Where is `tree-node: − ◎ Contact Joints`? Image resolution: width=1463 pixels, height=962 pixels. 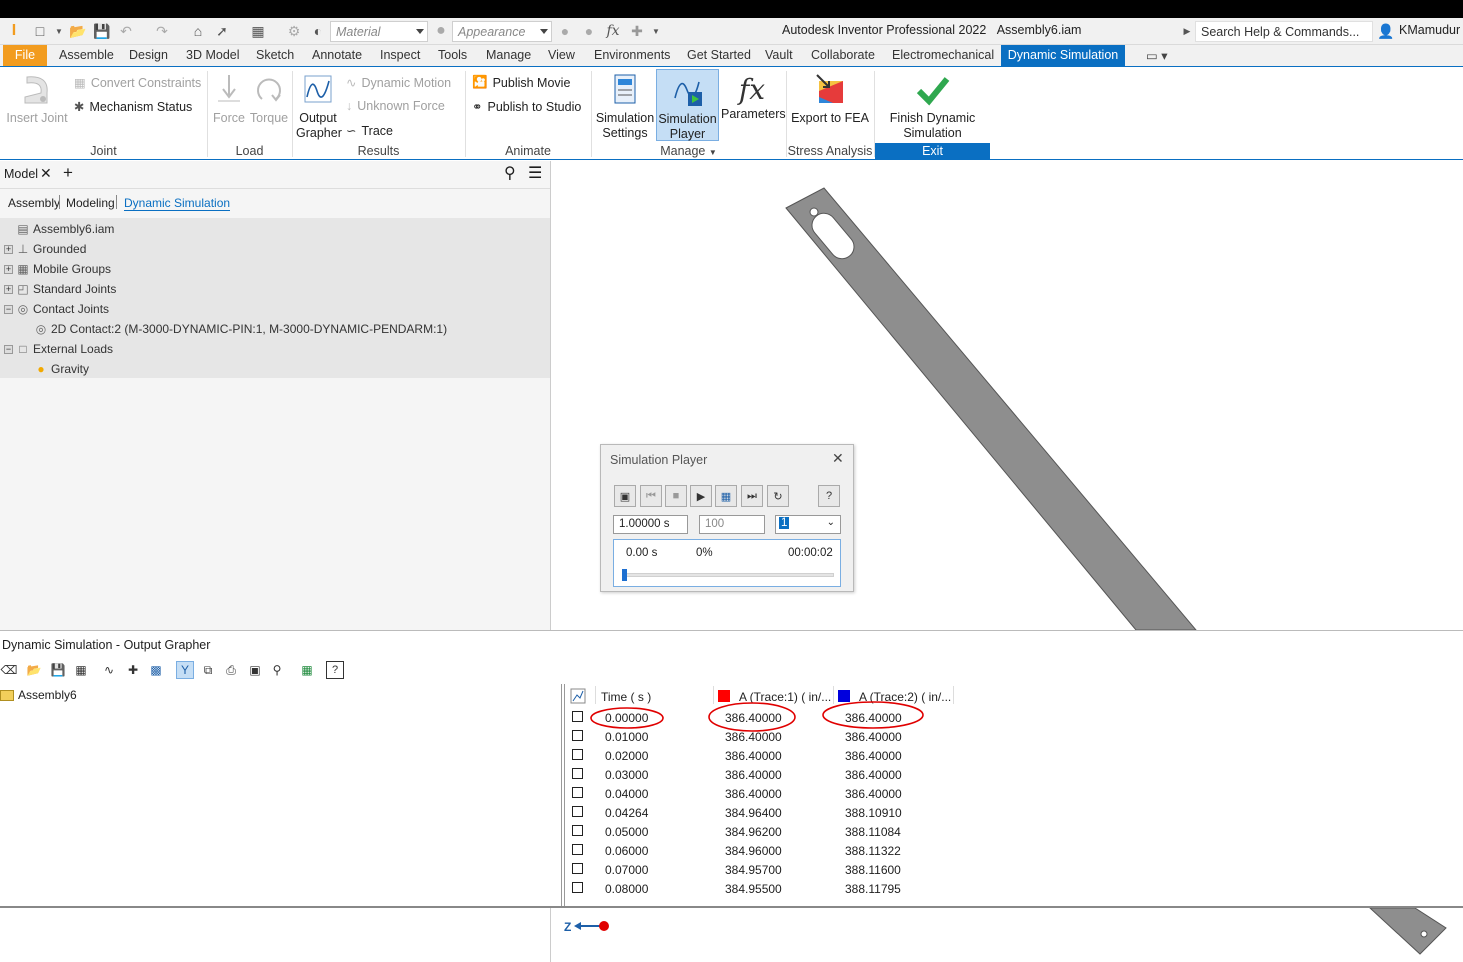 tree-node: − ◎ Contact Joints is located at coordinates (54, 309).